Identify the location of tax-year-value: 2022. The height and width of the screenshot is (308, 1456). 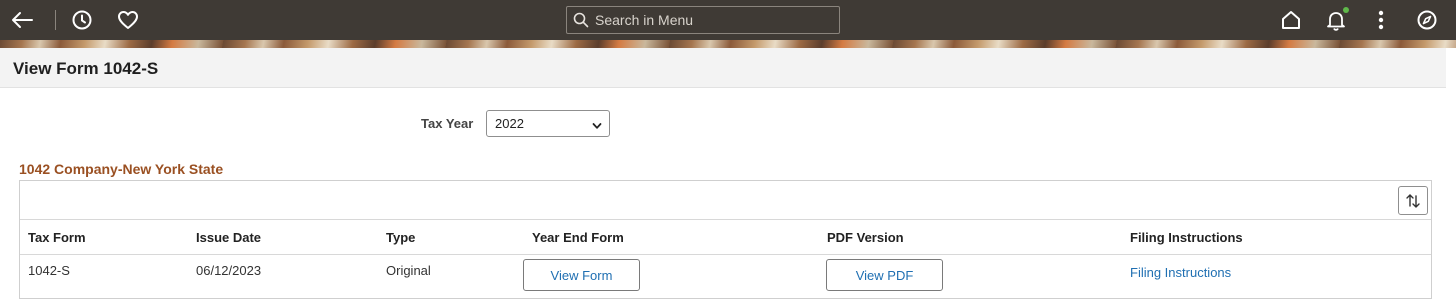
(509, 123).